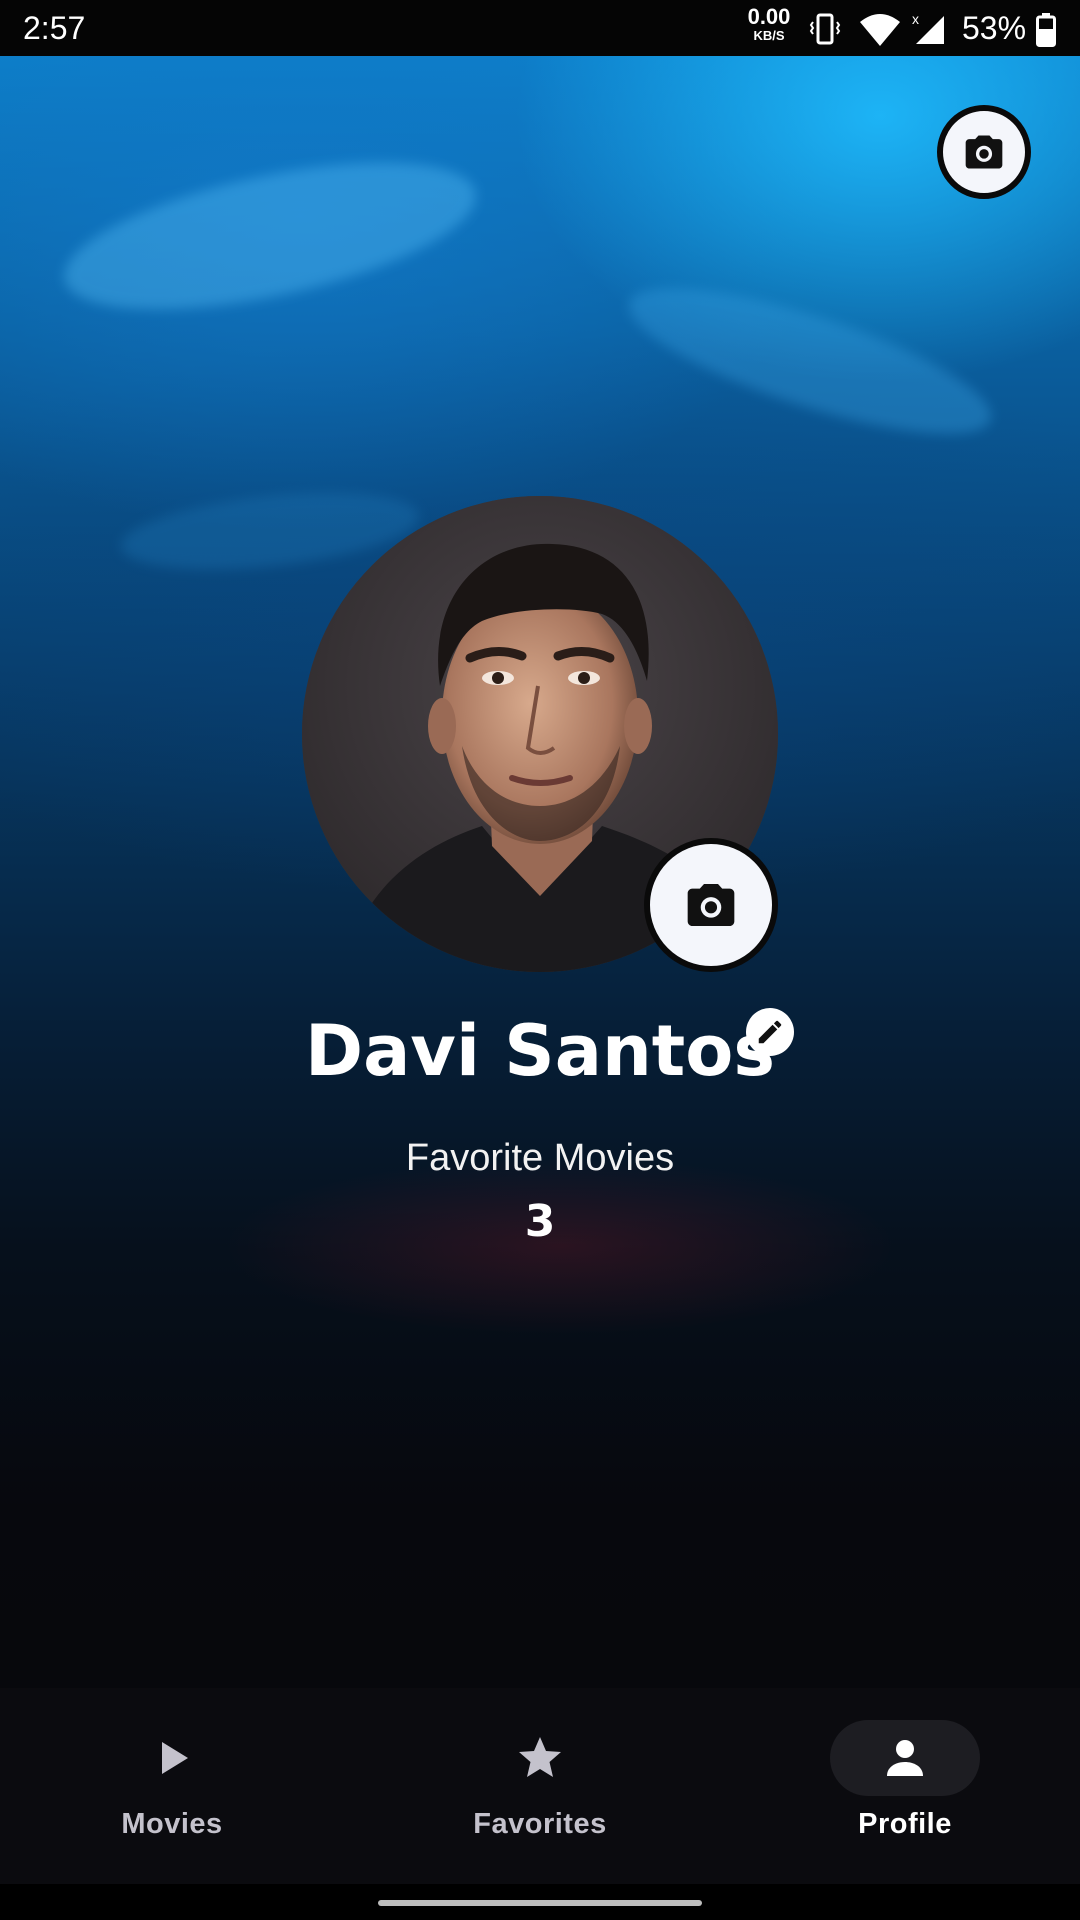  I want to click on status-bar: 2:57 0.00 KB/S x 53%, so click(540, 28).